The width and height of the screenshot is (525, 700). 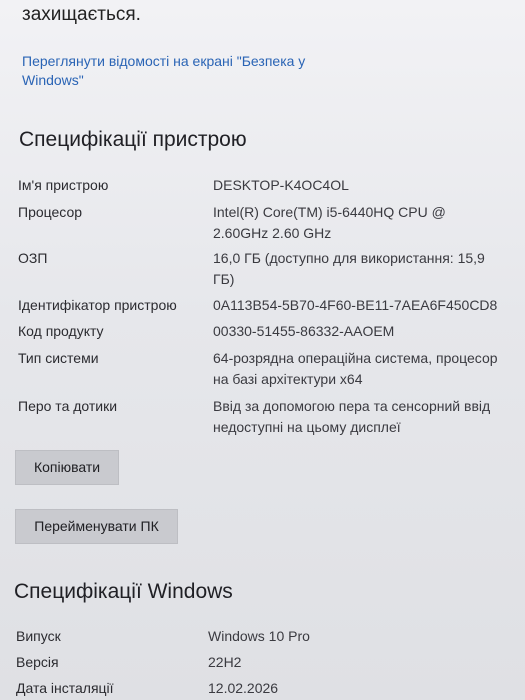 What do you see at coordinates (58, 358) in the screenshot?
I see `spec-label: Тип системи` at bounding box center [58, 358].